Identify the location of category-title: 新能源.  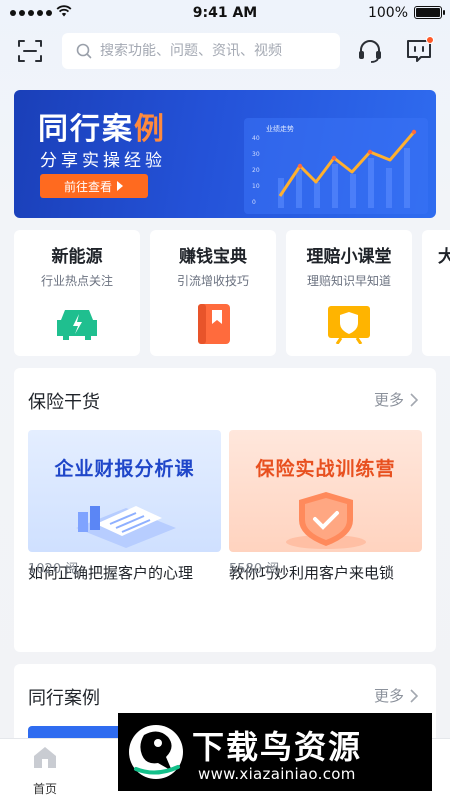
(77, 257).